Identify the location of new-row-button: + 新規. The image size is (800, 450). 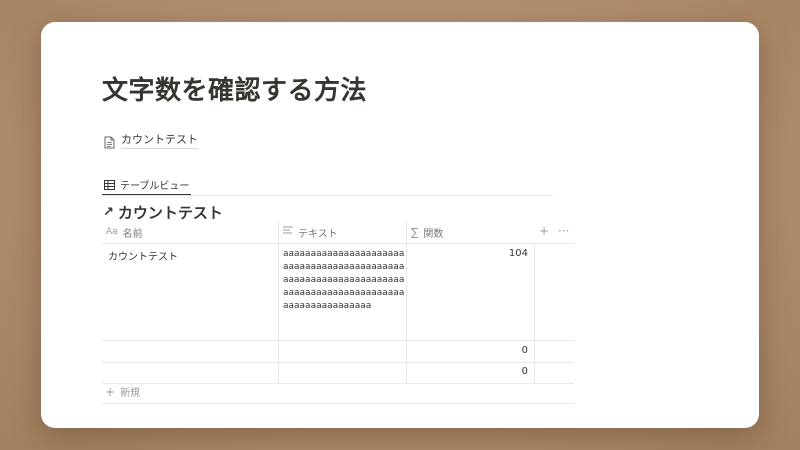
(123, 392).